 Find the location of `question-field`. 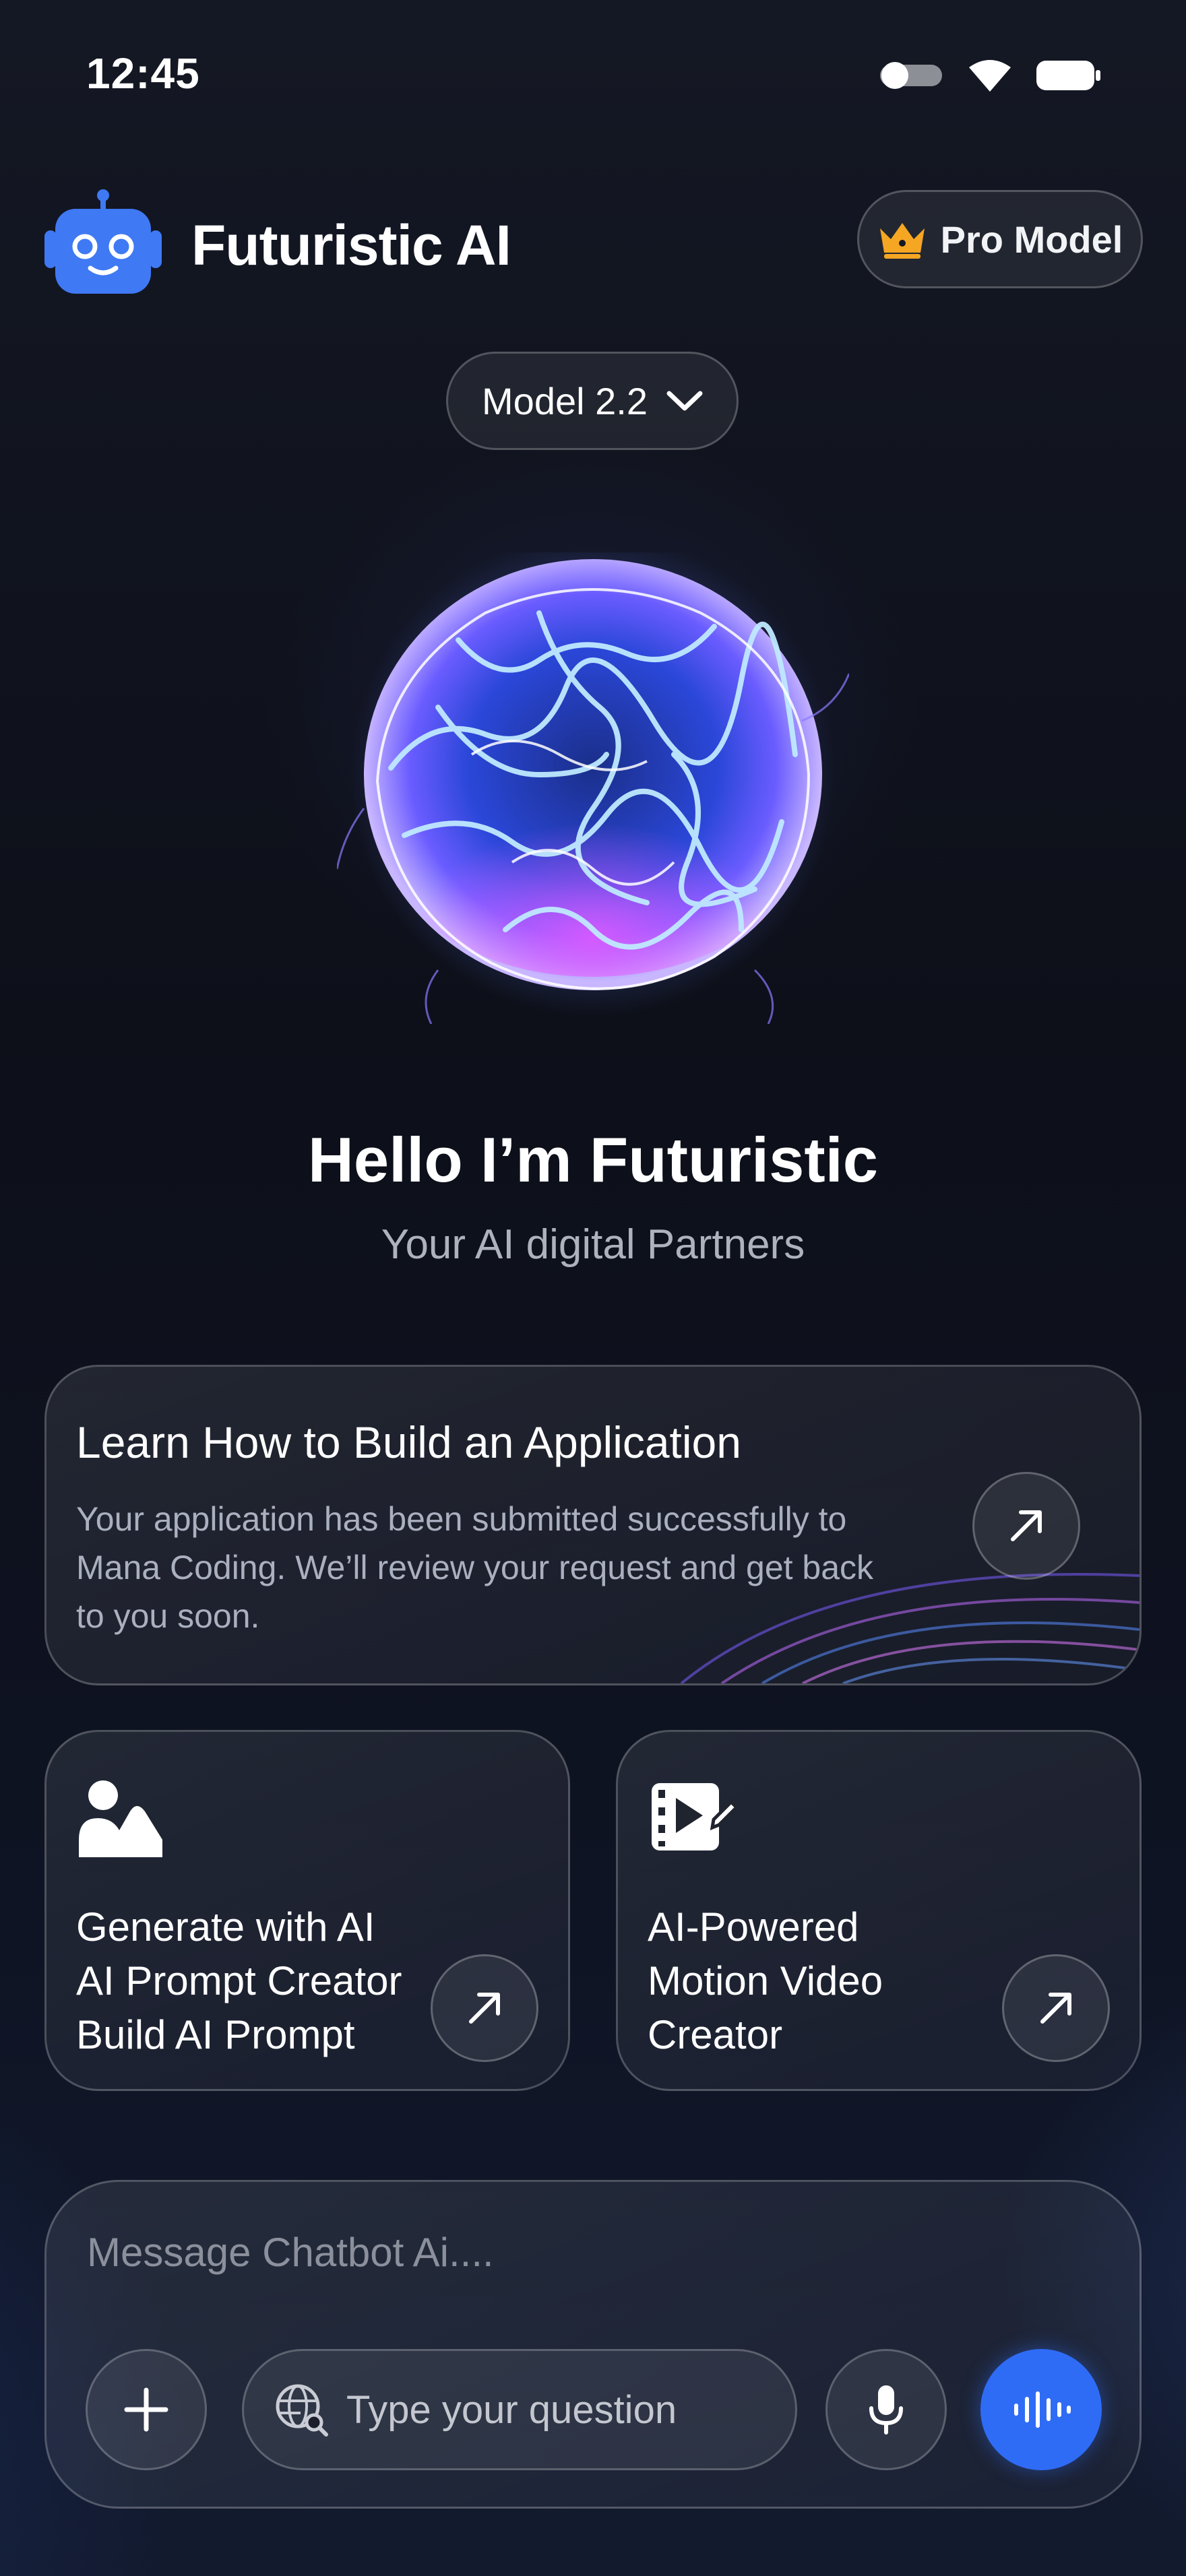

question-field is located at coordinates (519, 2409).